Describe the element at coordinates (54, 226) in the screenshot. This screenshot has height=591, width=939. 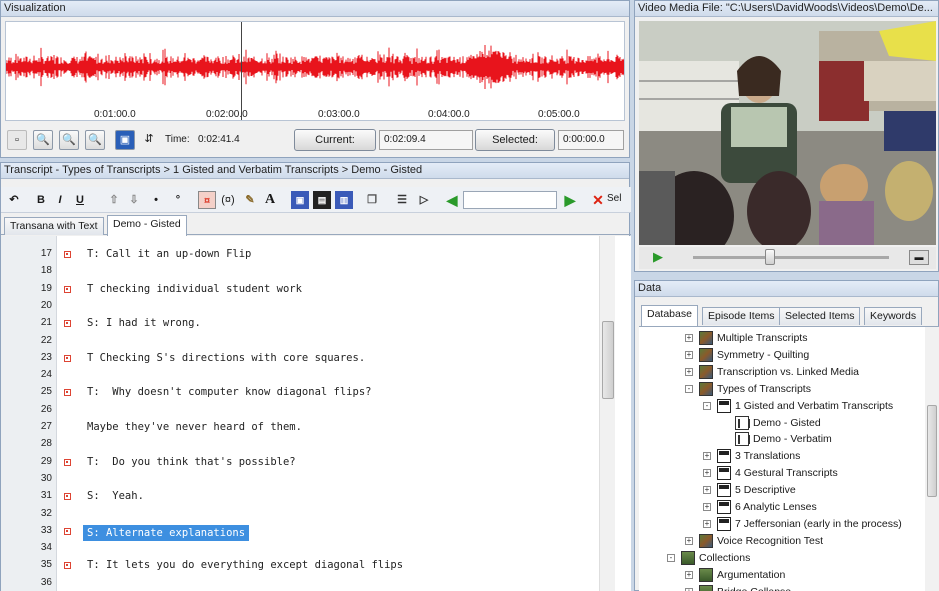
I see `tab-transana-with-text: Transana with Text` at that location.